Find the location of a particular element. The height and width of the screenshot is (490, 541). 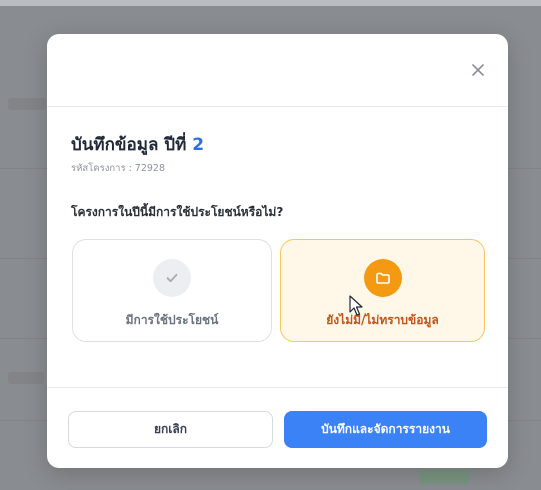

modal-title: บันทึกข้อมูล ปีที่ 2 is located at coordinates (137, 144).